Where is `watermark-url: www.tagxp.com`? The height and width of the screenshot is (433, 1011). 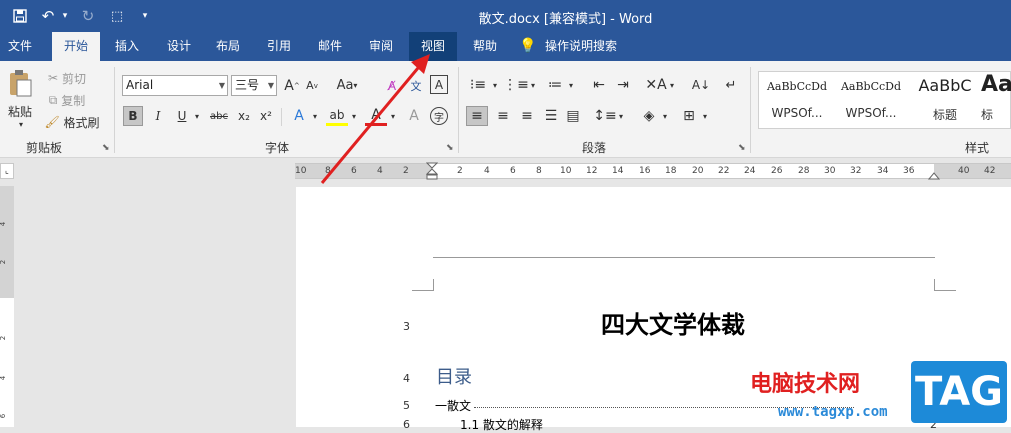 watermark-url: www.tagxp.com is located at coordinates (833, 412).